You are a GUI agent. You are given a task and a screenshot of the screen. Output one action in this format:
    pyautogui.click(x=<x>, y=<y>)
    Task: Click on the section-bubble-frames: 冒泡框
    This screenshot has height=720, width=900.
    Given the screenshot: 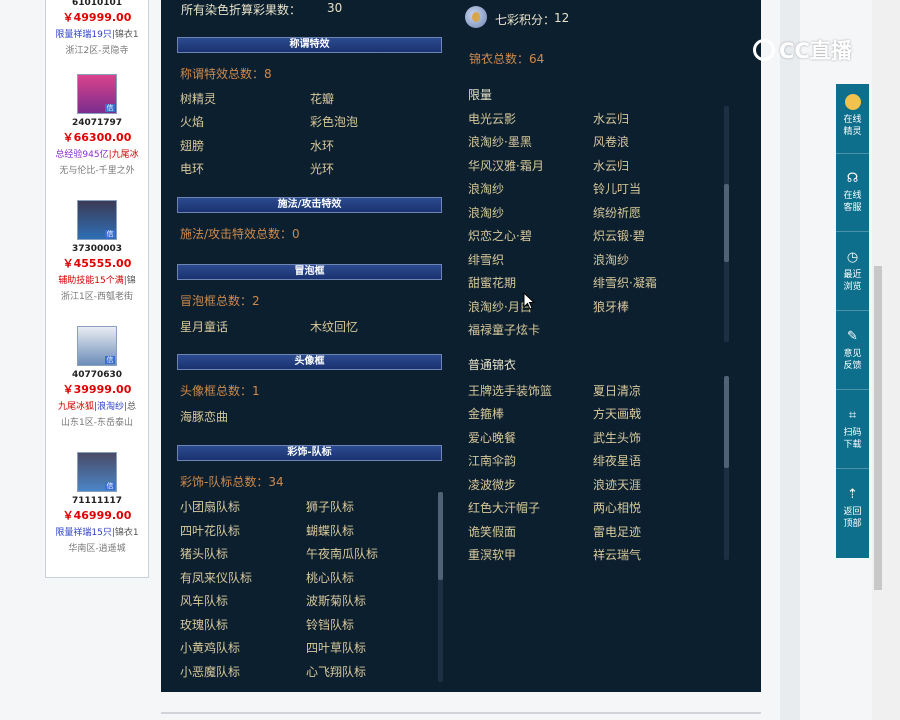 What is the action you would take?
    pyautogui.click(x=309, y=272)
    